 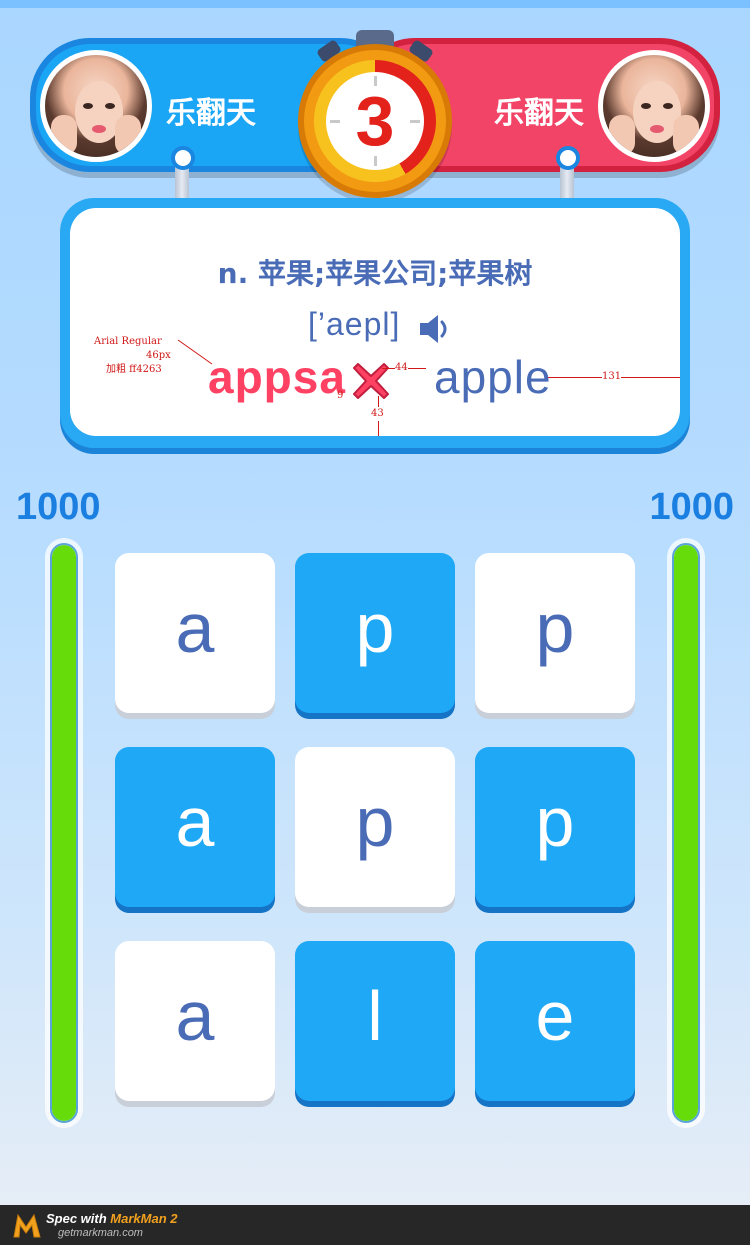 What do you see at coordinates (377, 414) in the screenshot?
I see `spec-label-43: 43` at bounding box center [377, 414].